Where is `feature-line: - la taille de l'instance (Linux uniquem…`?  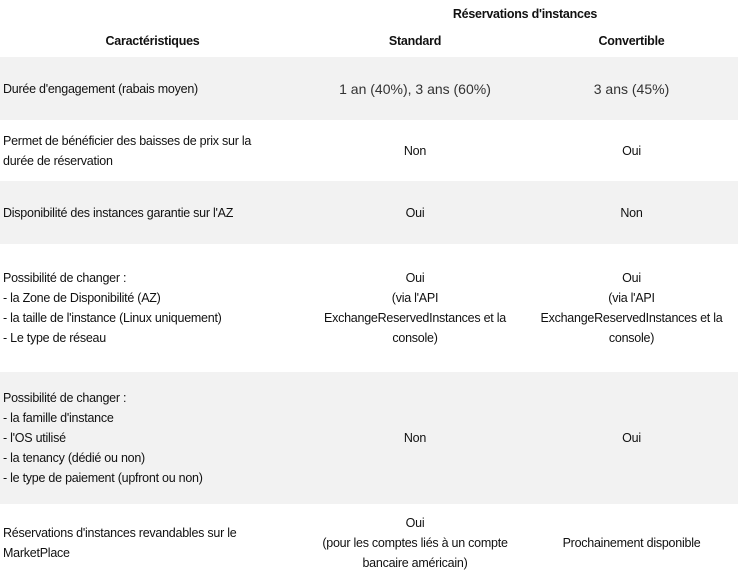 feature-line: - la taille de l'instance (Linux uniquem… is located at coordinates (112, 318).